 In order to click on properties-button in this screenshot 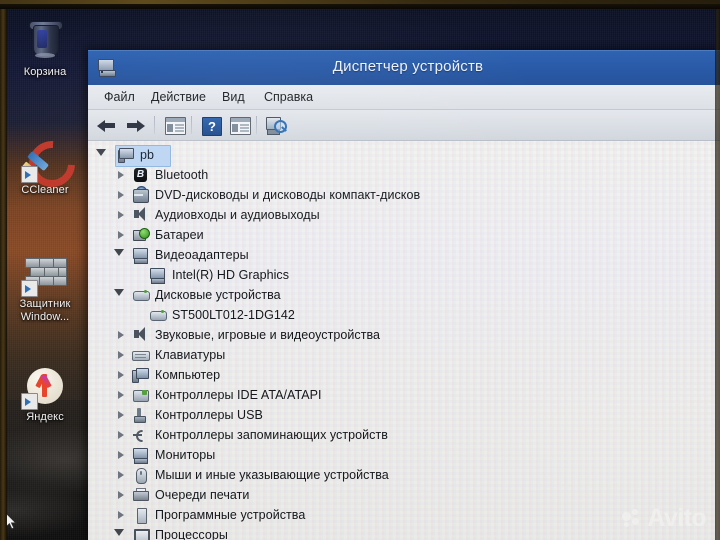, I will do `click(239, 125)`.